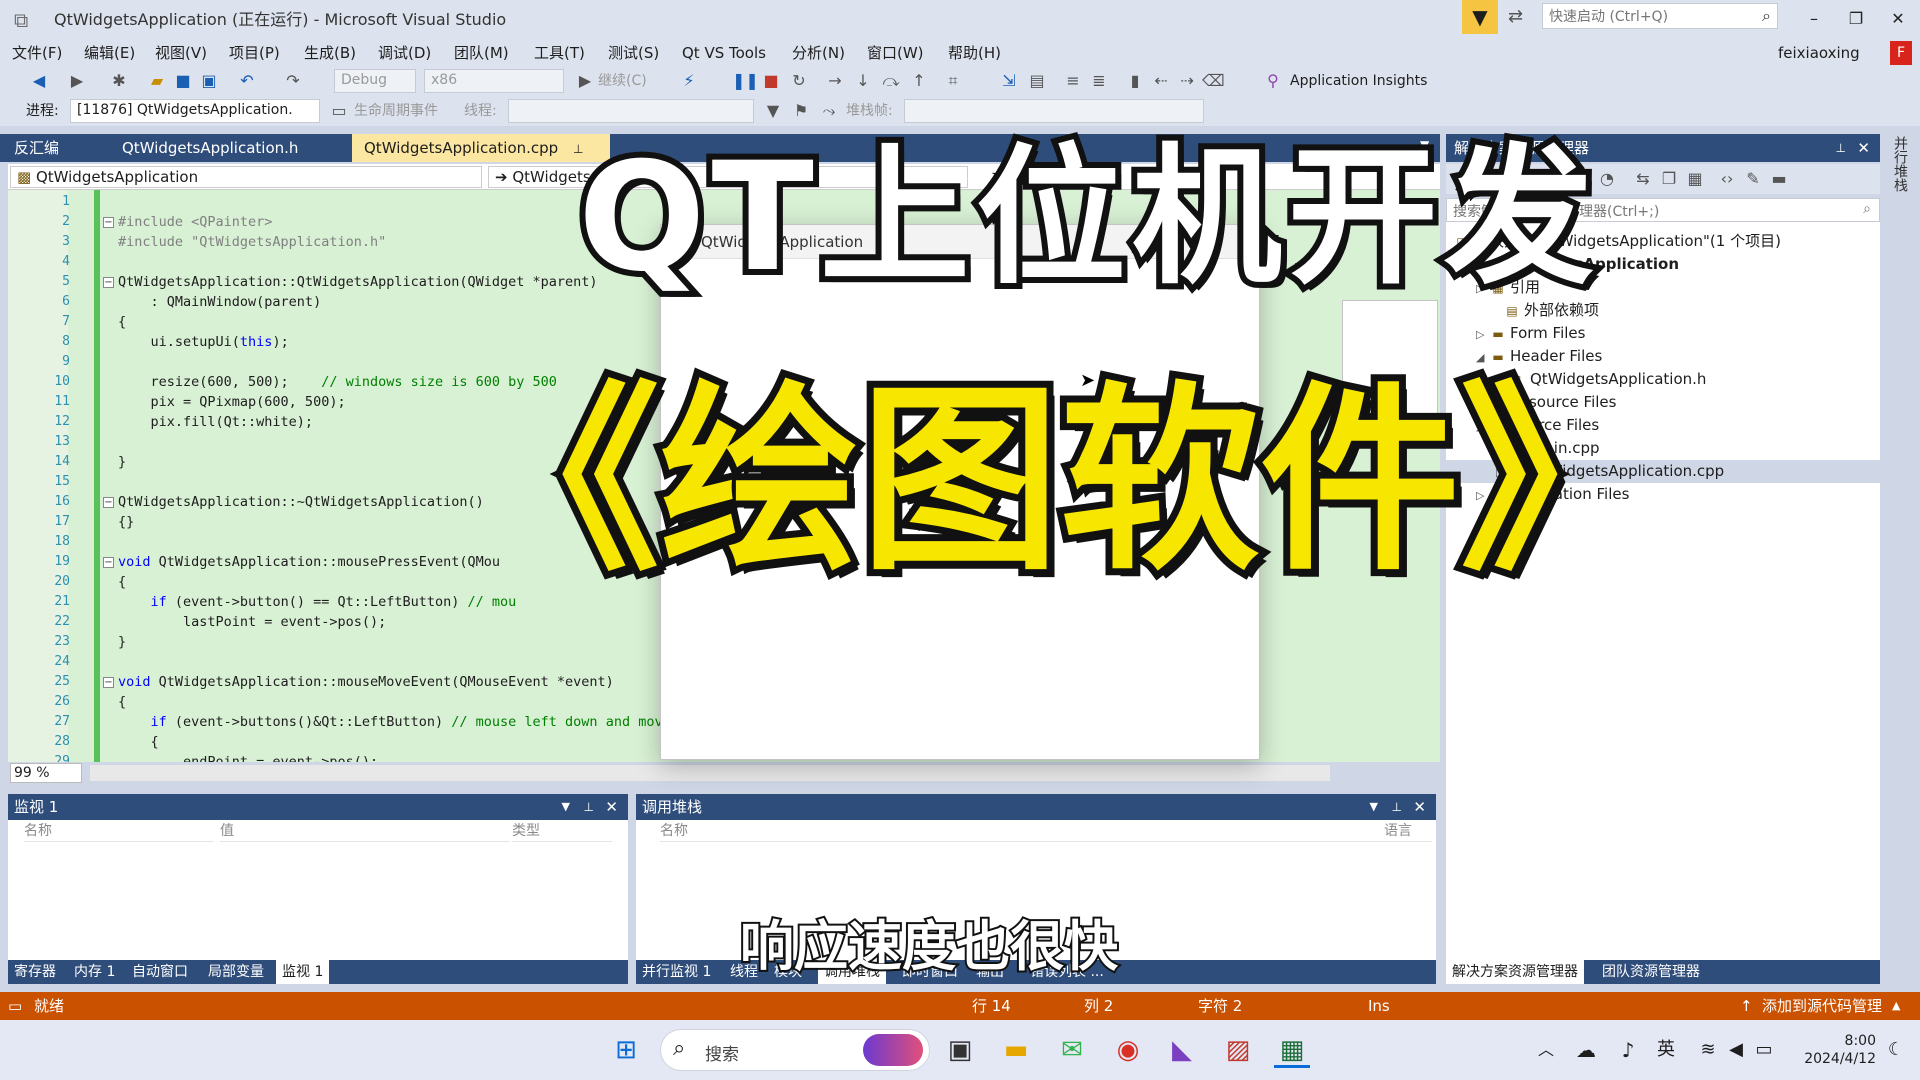  I want to click on stop-debugging-icon: ■, so click(771, 81).